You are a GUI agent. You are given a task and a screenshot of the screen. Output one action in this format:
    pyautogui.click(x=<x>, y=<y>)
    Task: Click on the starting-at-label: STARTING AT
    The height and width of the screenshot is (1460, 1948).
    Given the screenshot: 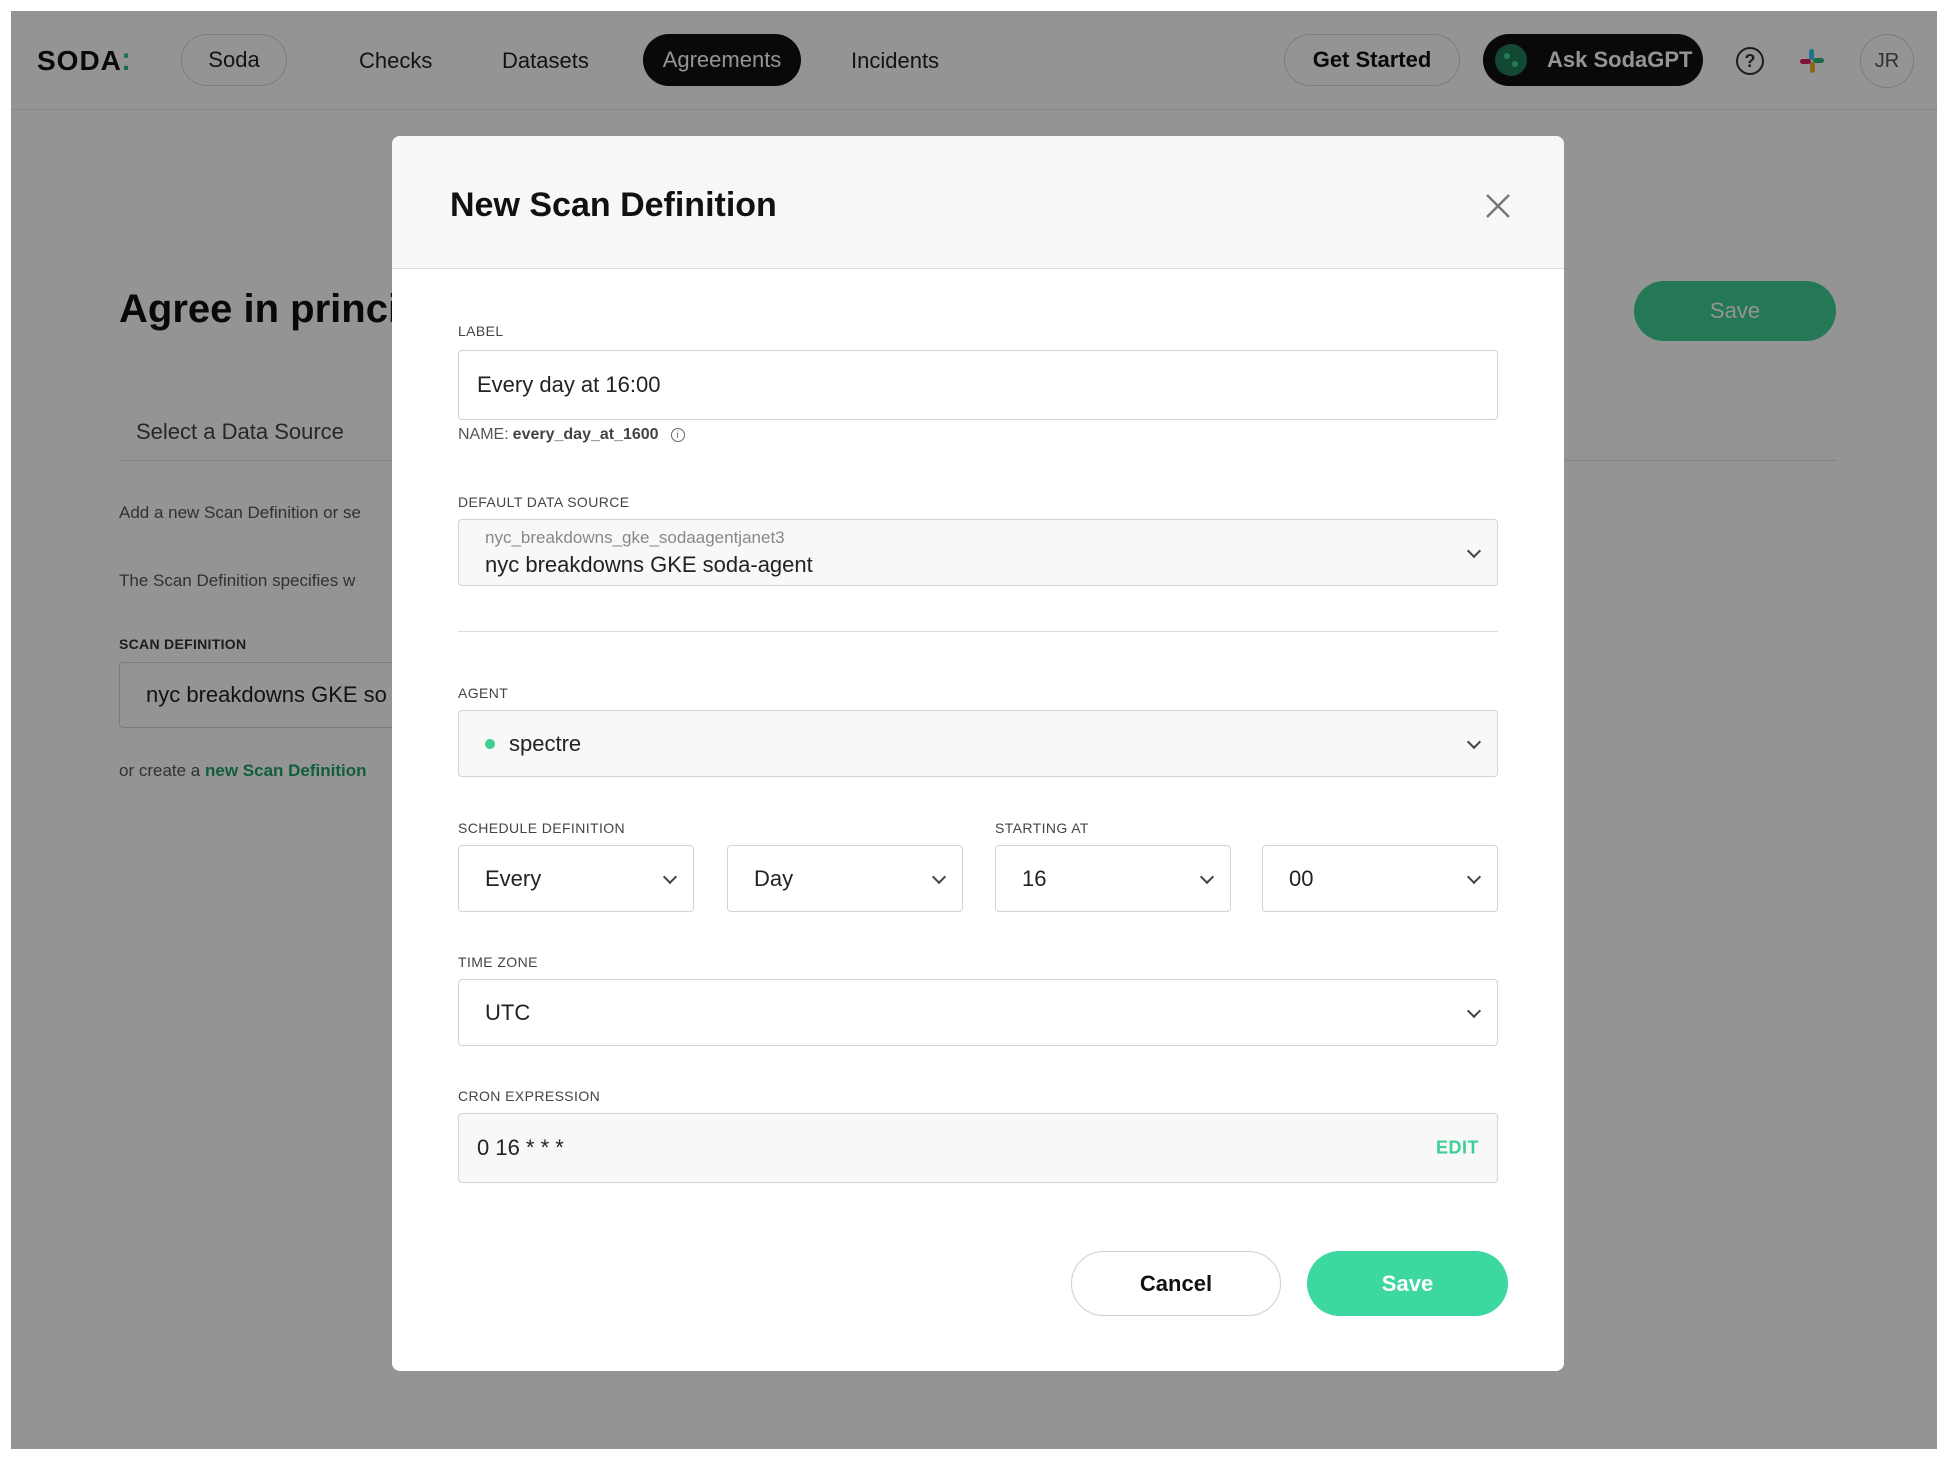 What is the action you would take?
    pyautogui.click(x=1042, y=828)
    